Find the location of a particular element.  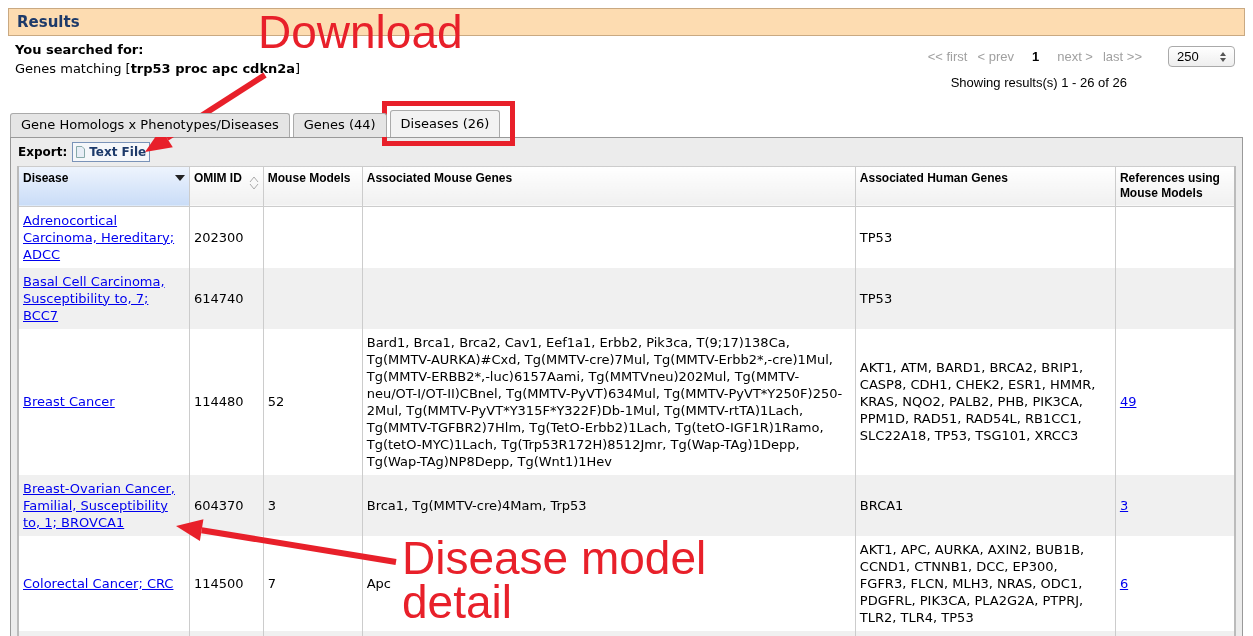

tab: Genes (44) is located at coordinates (339, 124).